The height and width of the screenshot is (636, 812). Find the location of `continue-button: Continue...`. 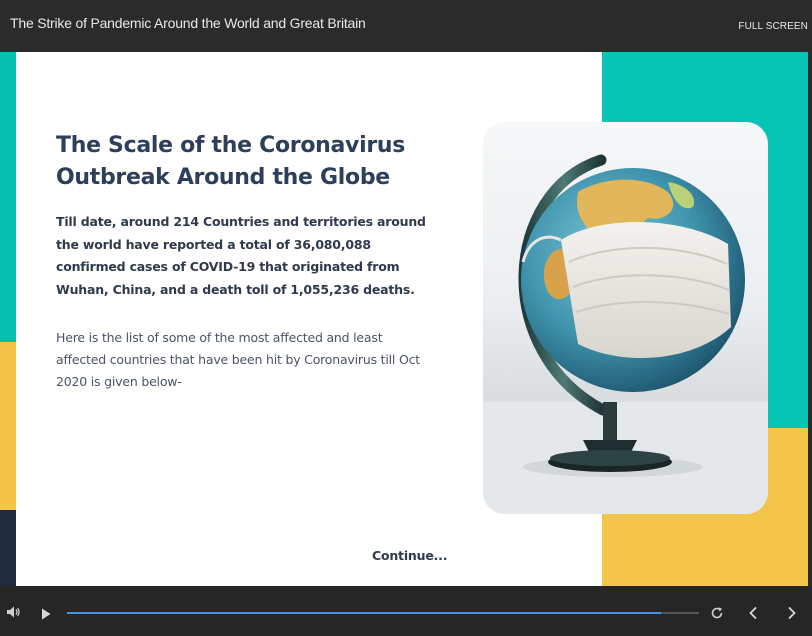

continue-button: Continue... is located at coordinates (409, 555).